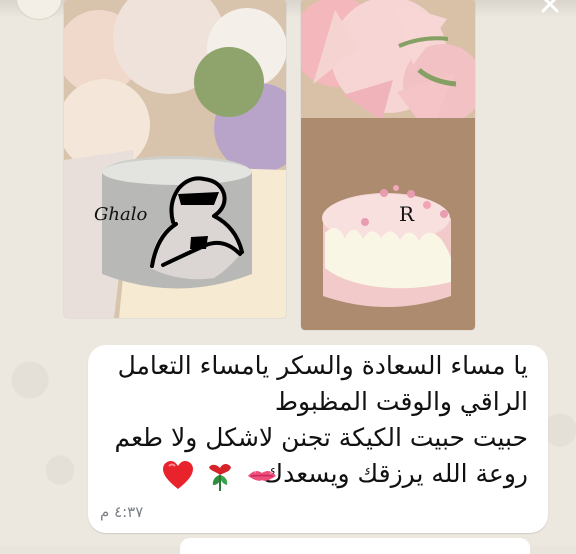  I want to click on kiss-mark-icon, so click(262, 475).